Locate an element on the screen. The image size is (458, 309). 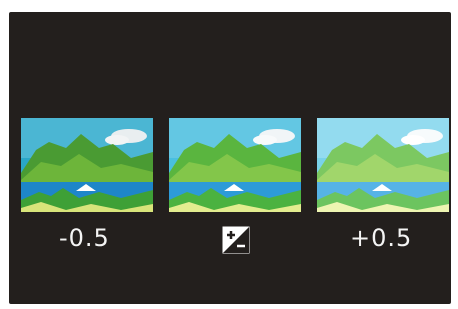
thumbnail-zero is located at coordinates (235, 165).